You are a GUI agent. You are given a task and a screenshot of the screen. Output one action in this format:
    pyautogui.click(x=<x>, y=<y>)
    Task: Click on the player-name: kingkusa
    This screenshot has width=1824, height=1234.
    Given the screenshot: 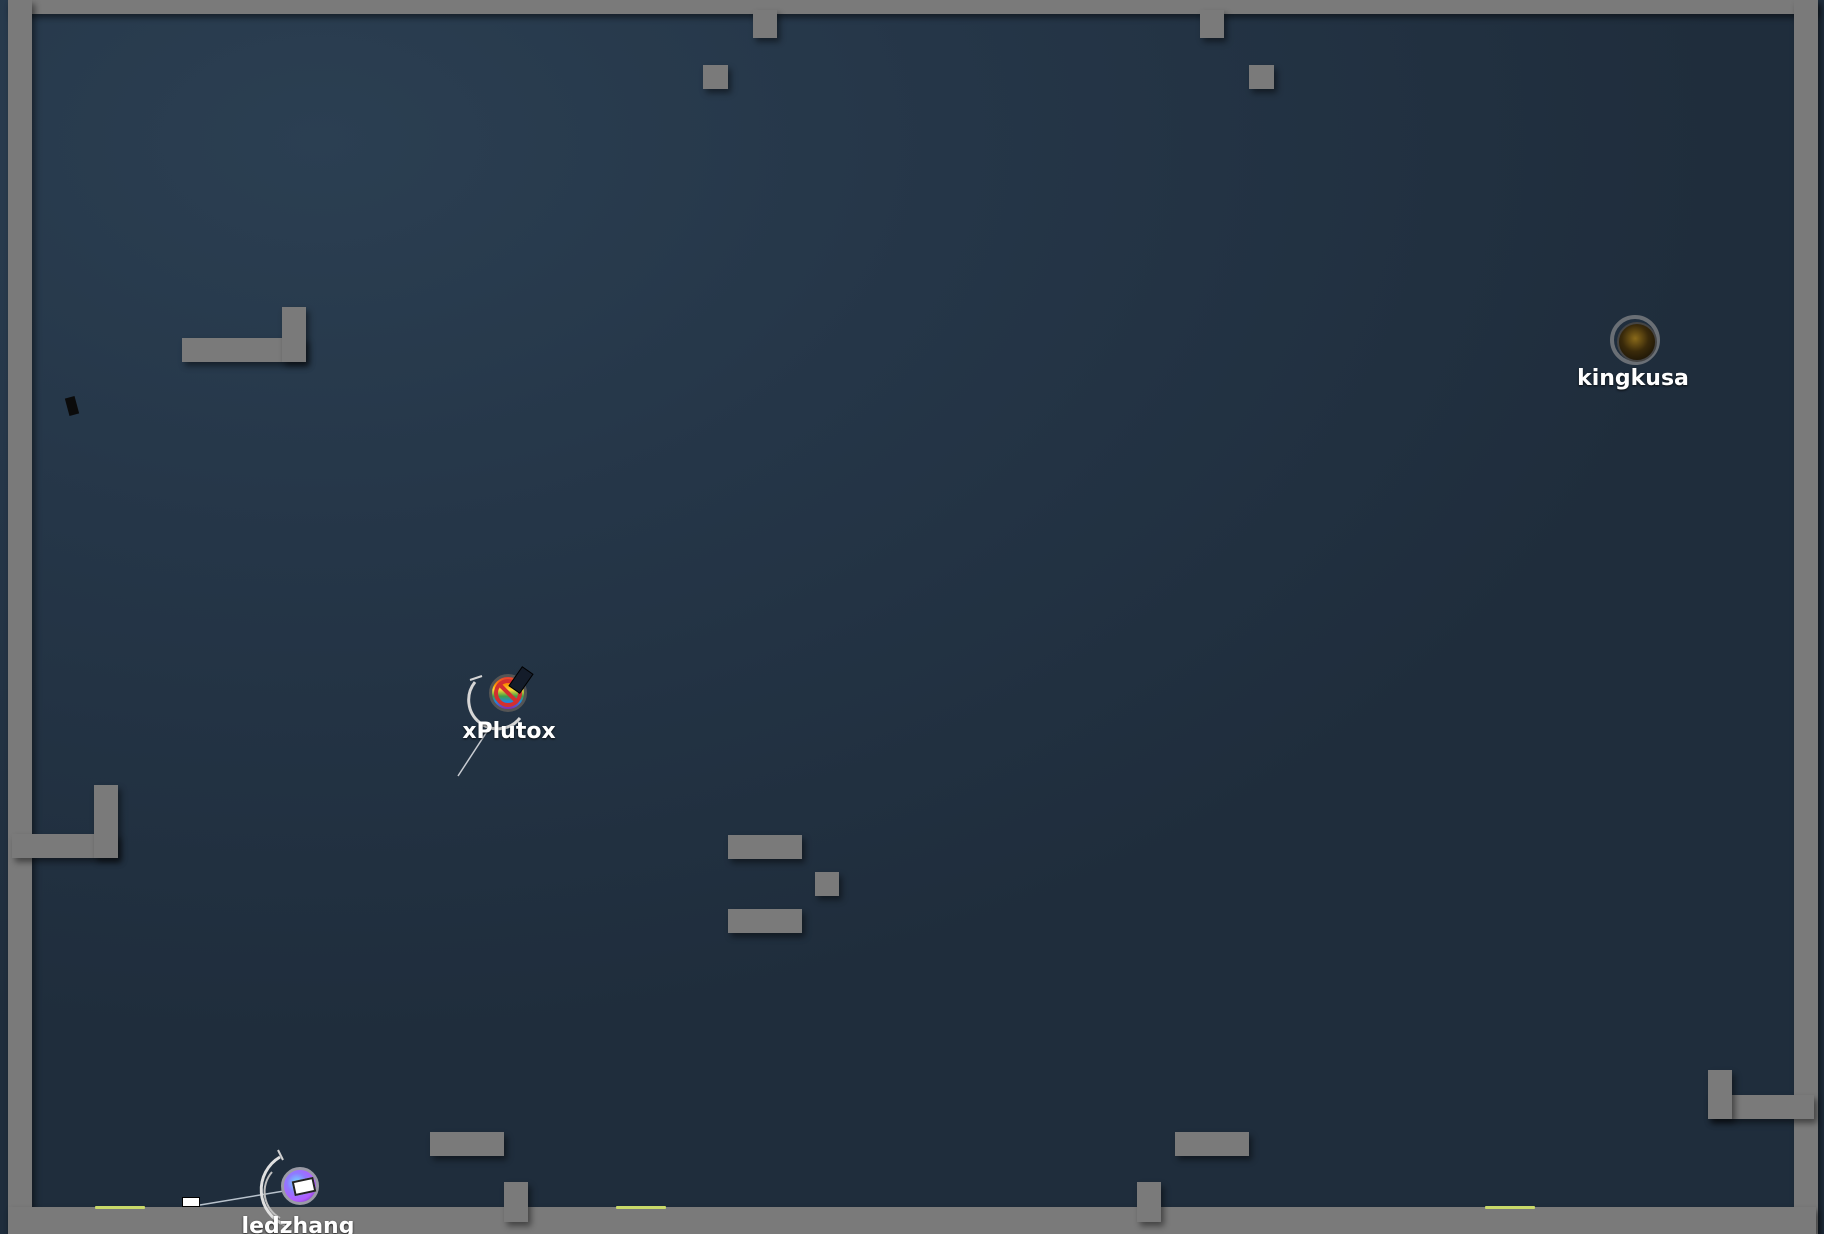 What is the action you would take?
    pyautogui.click(x=1633, y=378)
    